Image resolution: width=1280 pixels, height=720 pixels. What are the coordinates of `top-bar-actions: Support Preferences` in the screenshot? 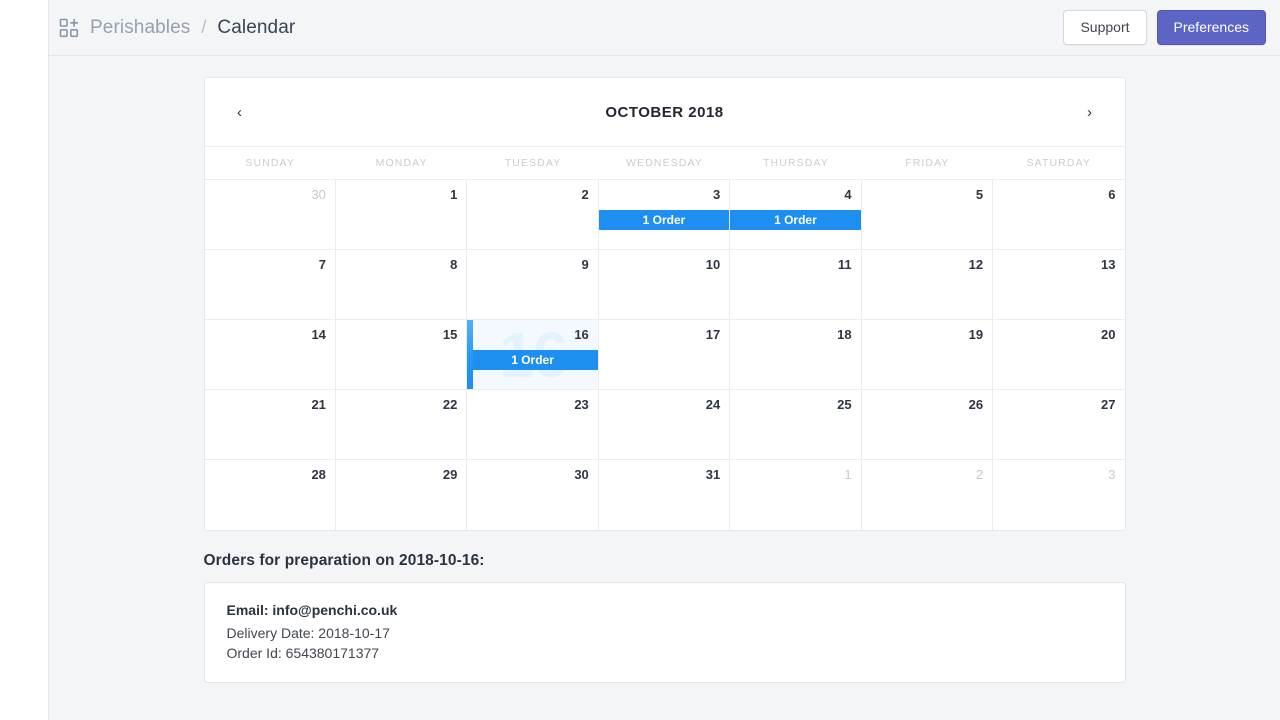 It's located at (1164, 27).